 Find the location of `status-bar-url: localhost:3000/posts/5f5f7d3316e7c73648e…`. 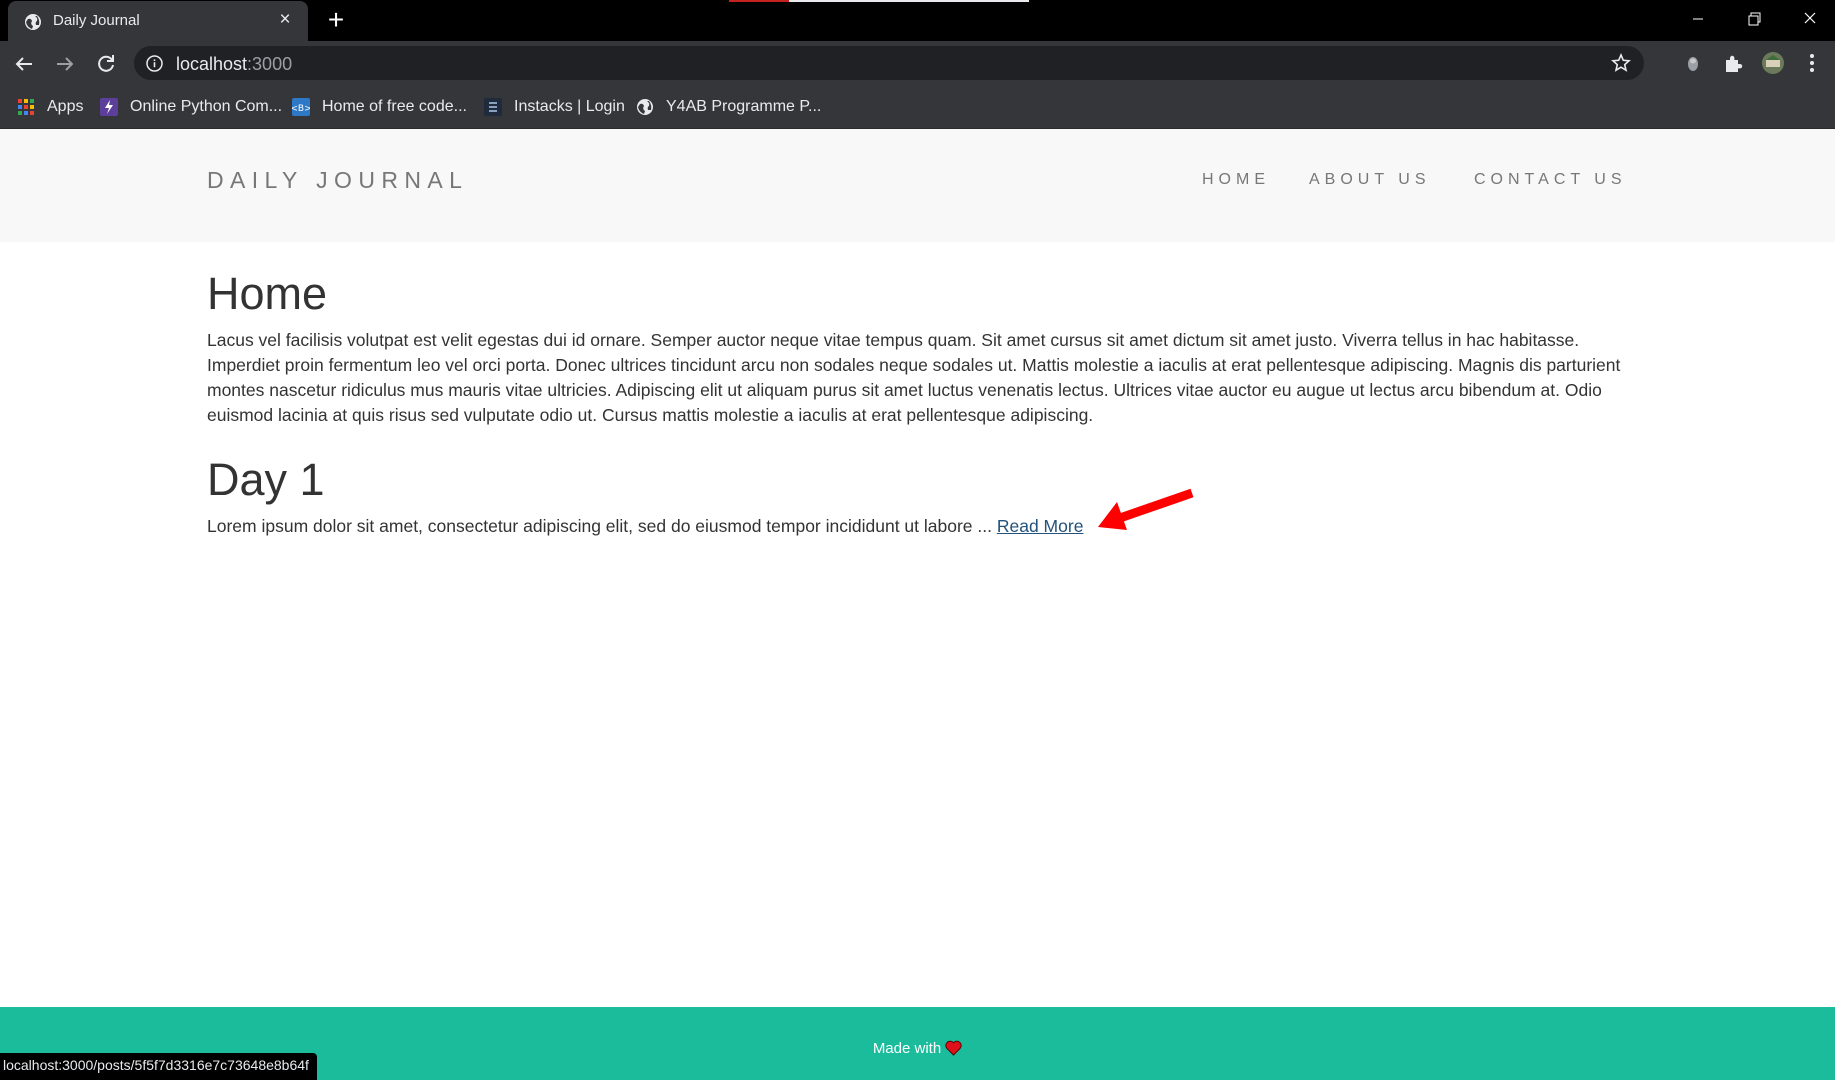

status-bar-url: localhost:3000/posts/5f5f7d3316e7c73648e… is located at coordinates (158, 1066).